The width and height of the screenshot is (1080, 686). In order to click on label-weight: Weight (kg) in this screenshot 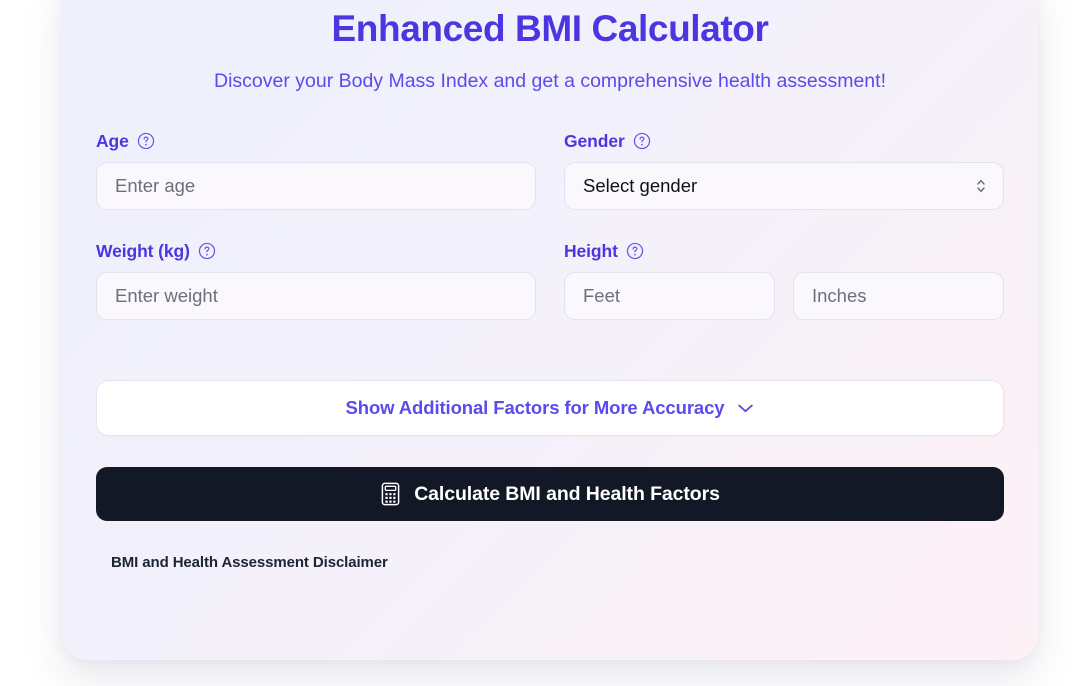, I will do `click(316, 251)`.